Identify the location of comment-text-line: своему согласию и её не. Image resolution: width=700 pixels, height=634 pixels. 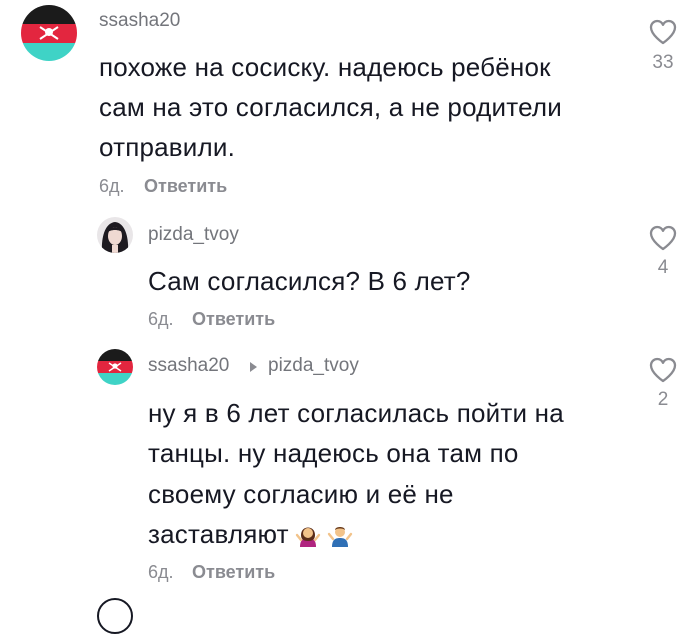
(301, 494).